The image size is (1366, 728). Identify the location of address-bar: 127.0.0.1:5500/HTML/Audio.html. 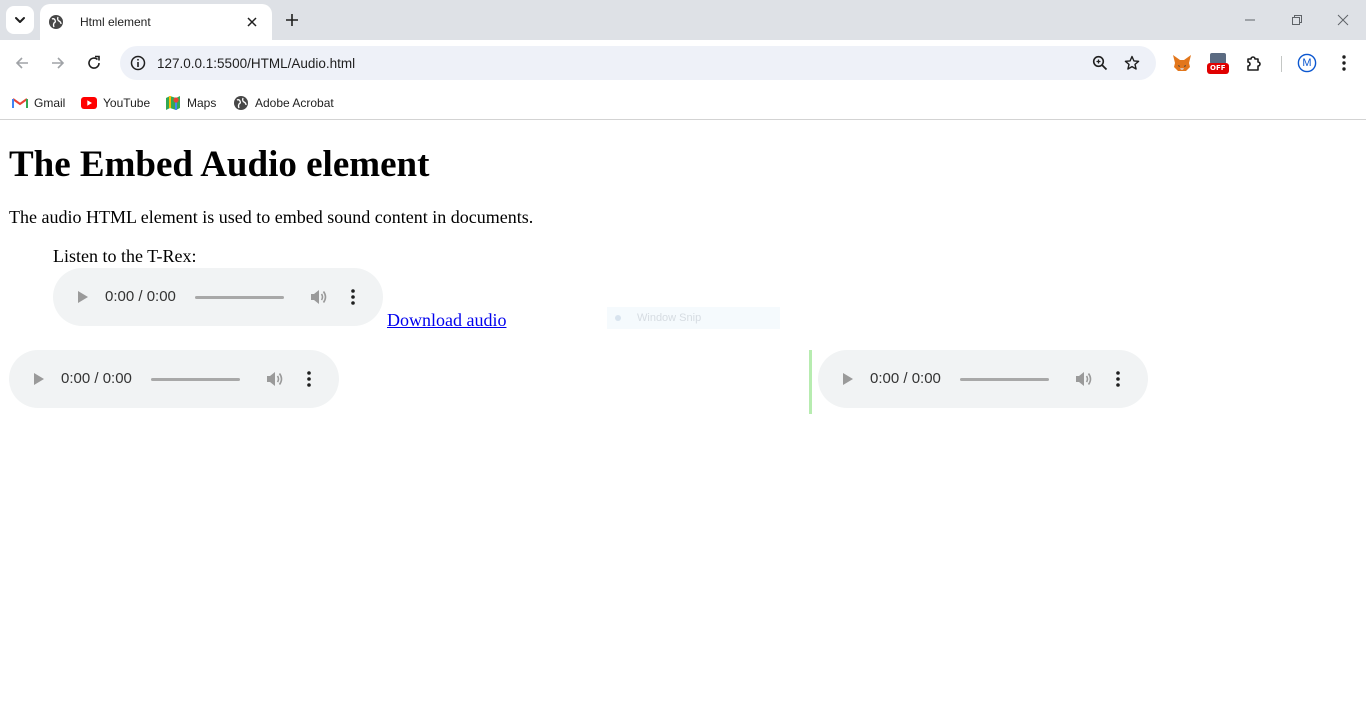
(638, 63).